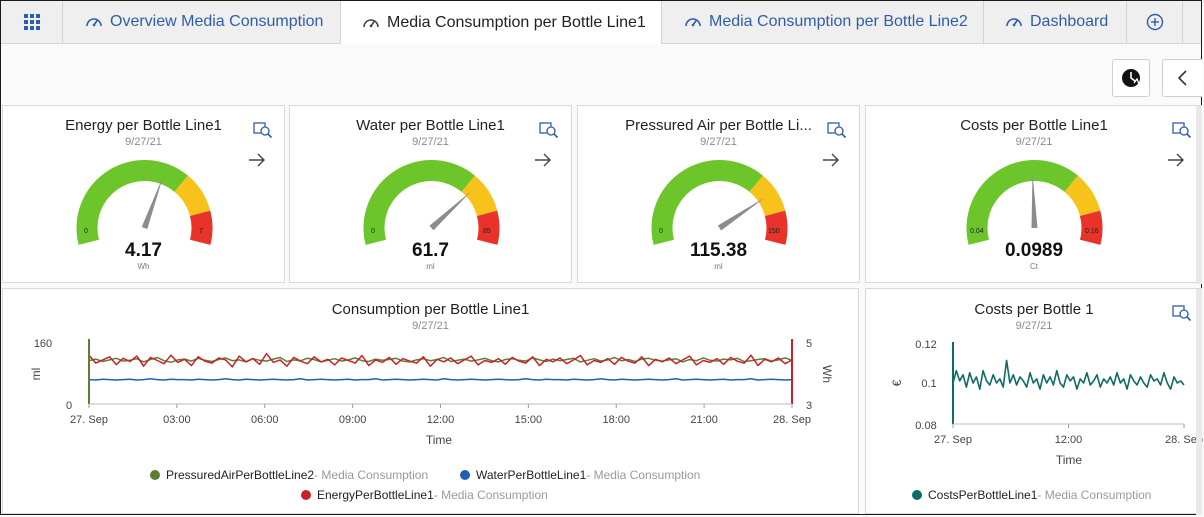 The width and height of the screenshot is (1204, 517). Describe the element at coordinates (487, 231) in the screenshot. I see `gauge-max-label: 85` at that location.